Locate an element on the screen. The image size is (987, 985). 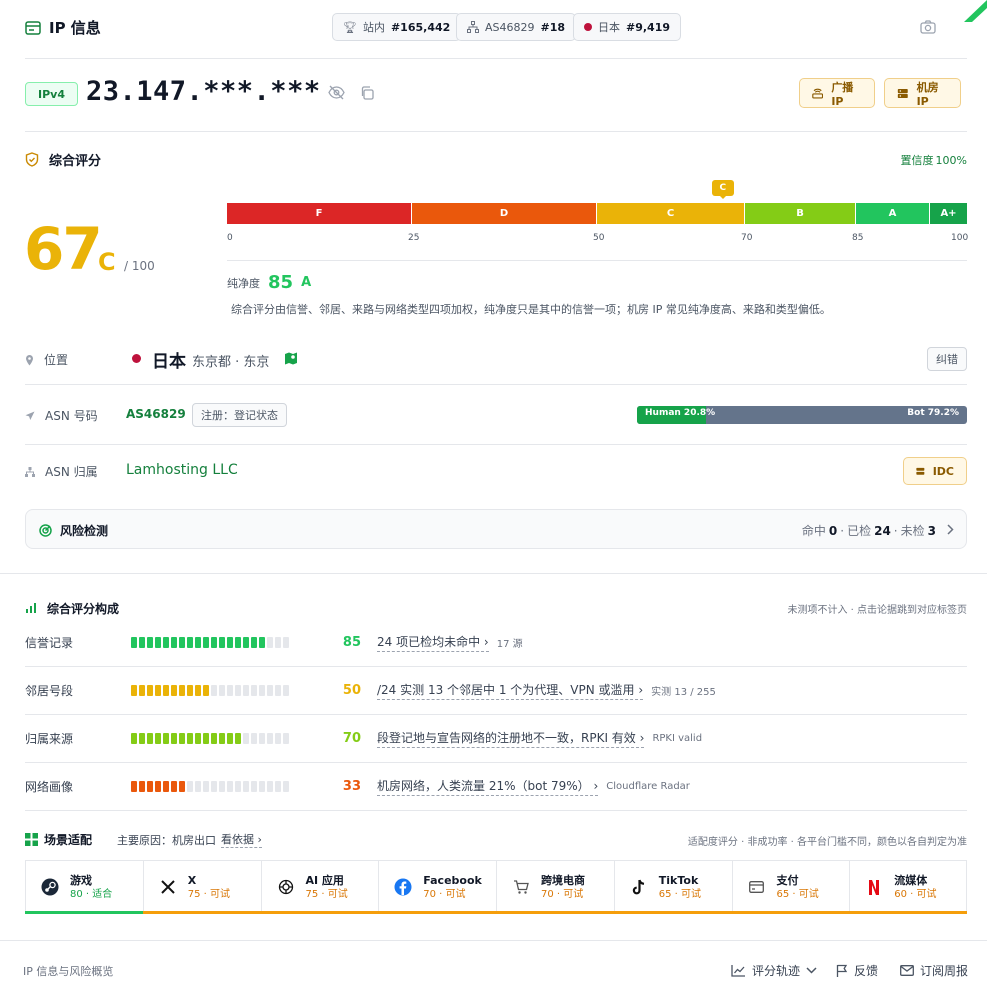
confidence: 置信度 100% is located at coordinates (933, 160).